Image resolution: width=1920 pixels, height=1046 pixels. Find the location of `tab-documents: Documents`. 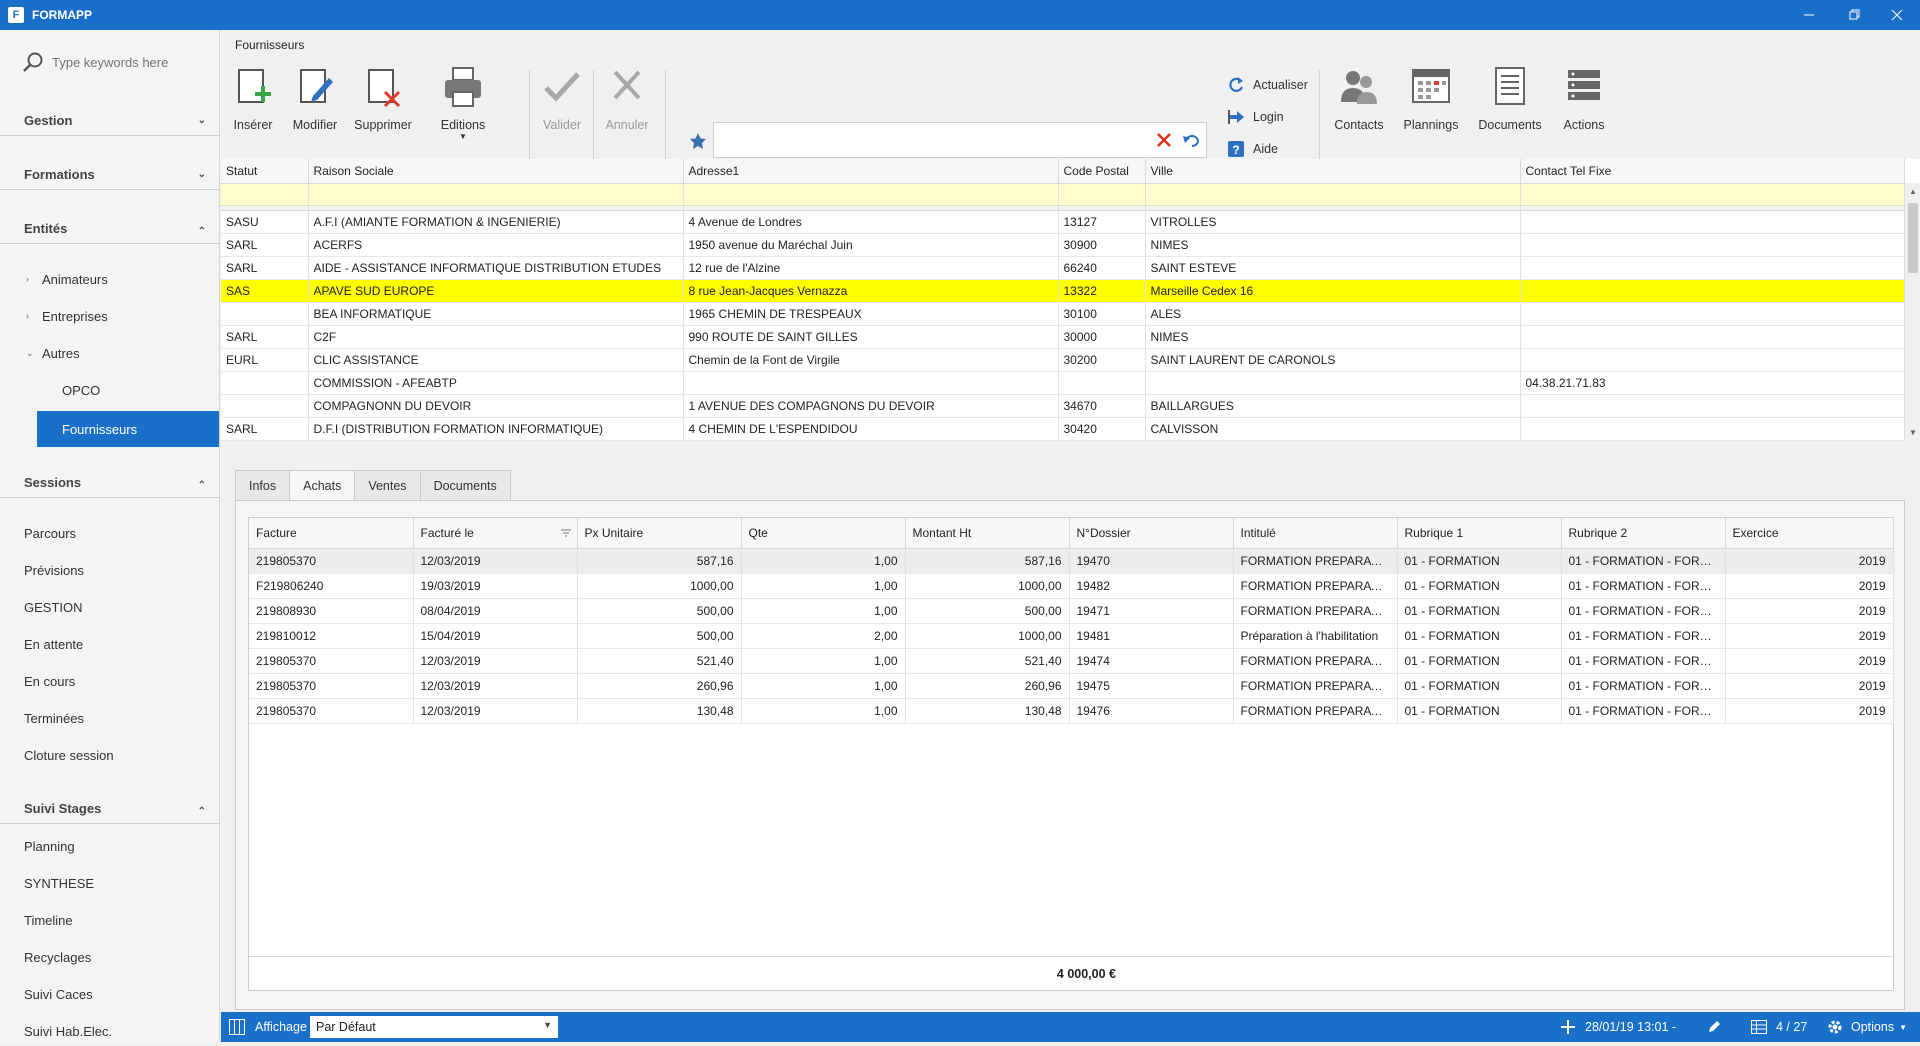

tab-documents: Documents is located at coordinates (465, 485).